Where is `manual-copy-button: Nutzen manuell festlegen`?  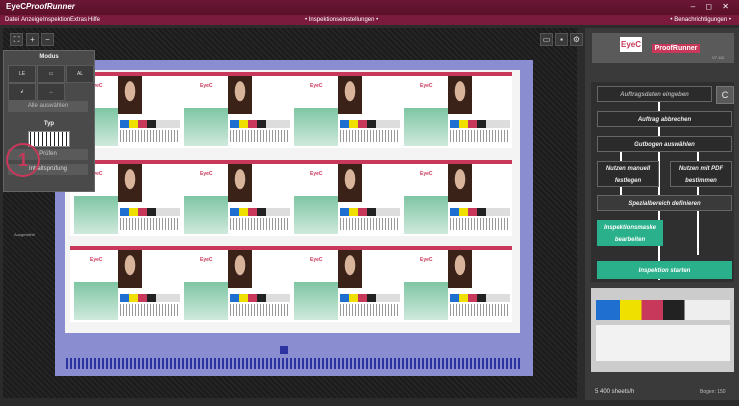
manual-copy-button: Nutzen manuell festlegen is located at coordinates (628, 174).